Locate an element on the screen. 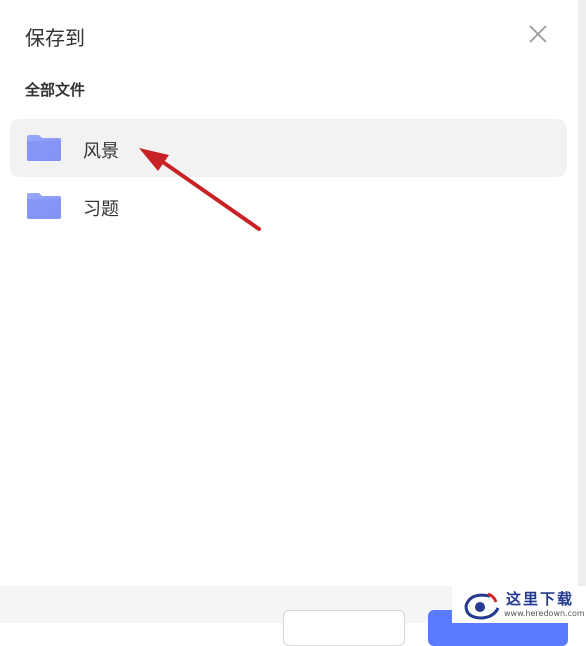 The width and height of the screenshot is (586, 646). heredown-logo-icon is located at coordinates (482, 606).